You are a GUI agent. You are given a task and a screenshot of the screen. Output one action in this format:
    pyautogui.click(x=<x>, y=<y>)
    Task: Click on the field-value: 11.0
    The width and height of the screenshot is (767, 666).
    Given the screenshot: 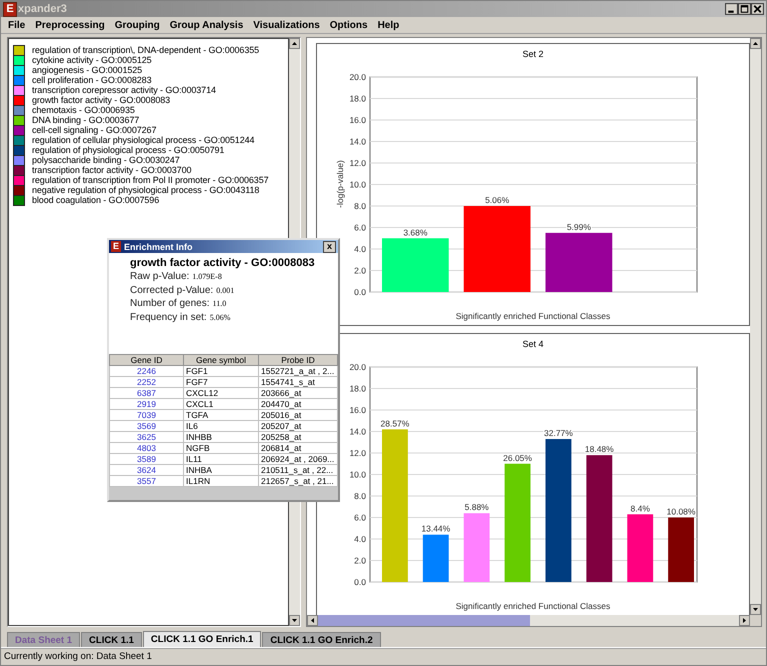 What is the action you would take?
    pyautogui.click(x=219, y=303)
    